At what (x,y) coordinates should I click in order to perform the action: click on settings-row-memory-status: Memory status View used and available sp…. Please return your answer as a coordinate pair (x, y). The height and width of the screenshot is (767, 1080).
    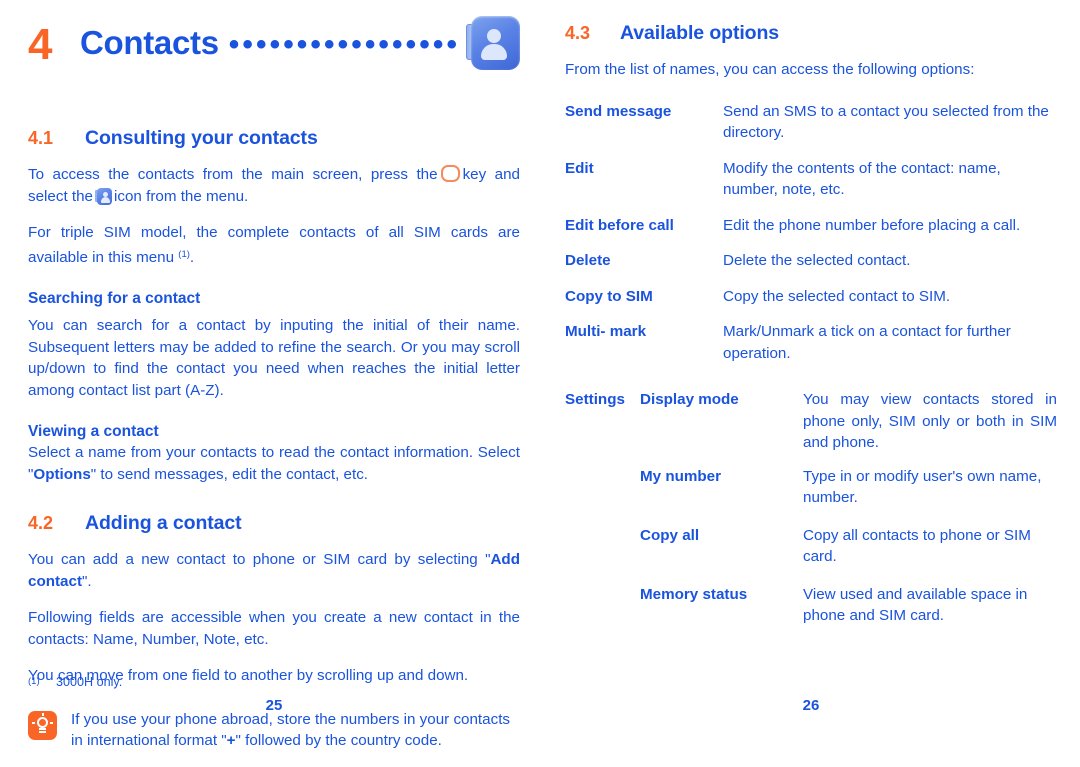
    Looking at the image, I should click on (811, 605).